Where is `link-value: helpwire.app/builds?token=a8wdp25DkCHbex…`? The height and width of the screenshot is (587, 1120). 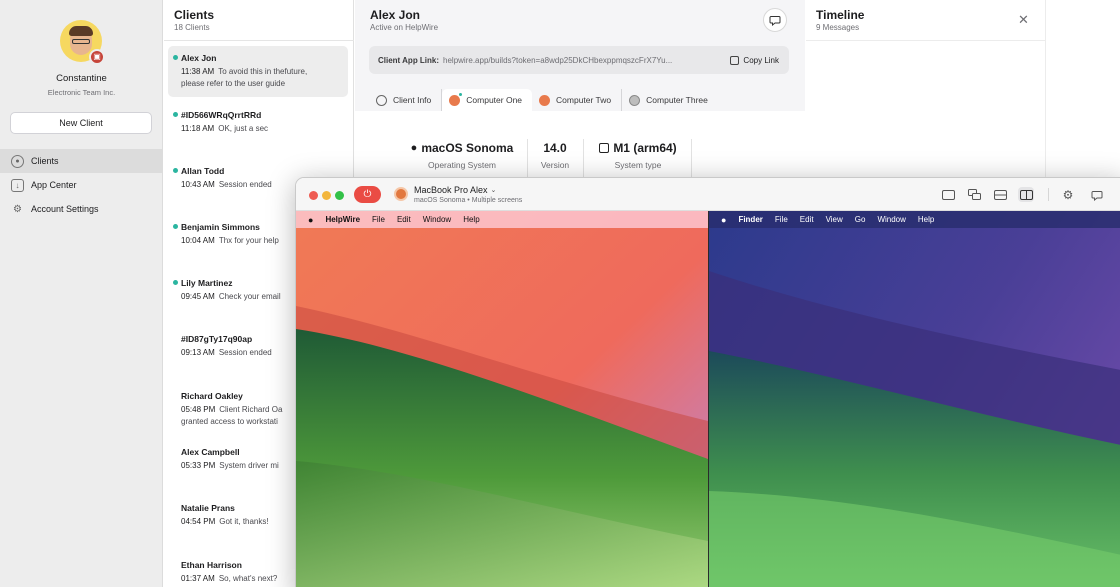
link-value: helpwire.app/builds?token=a8wdp25DkCHbex… is located at coordinates (583, 60).